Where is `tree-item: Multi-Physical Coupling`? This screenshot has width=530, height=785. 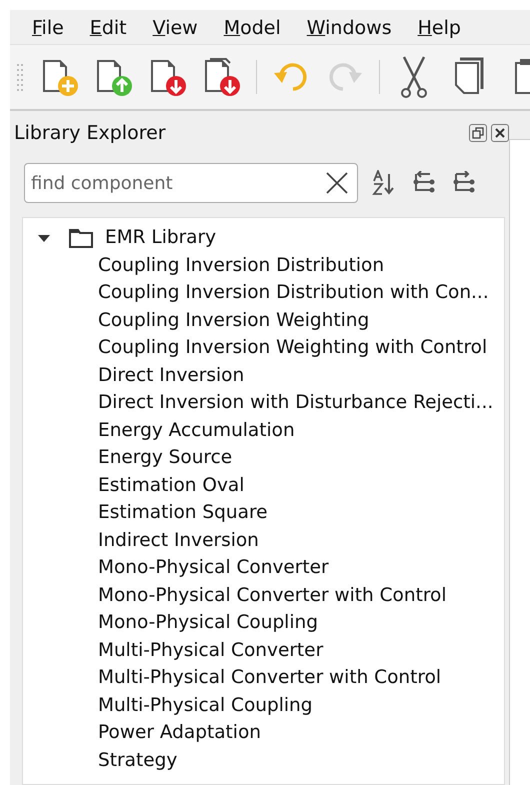 tree-item: Multi-Physical Coupling is located at coordinates (205, 705).